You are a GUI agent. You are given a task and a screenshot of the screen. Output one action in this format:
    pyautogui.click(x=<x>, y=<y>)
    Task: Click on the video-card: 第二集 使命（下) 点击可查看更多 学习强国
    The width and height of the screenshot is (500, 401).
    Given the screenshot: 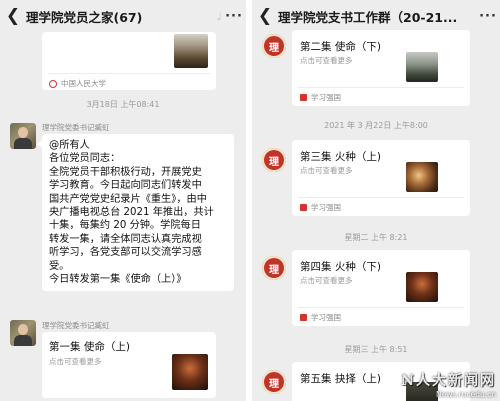 What is the action you would take?
    pyautogui.click(x=381, y=68)
    